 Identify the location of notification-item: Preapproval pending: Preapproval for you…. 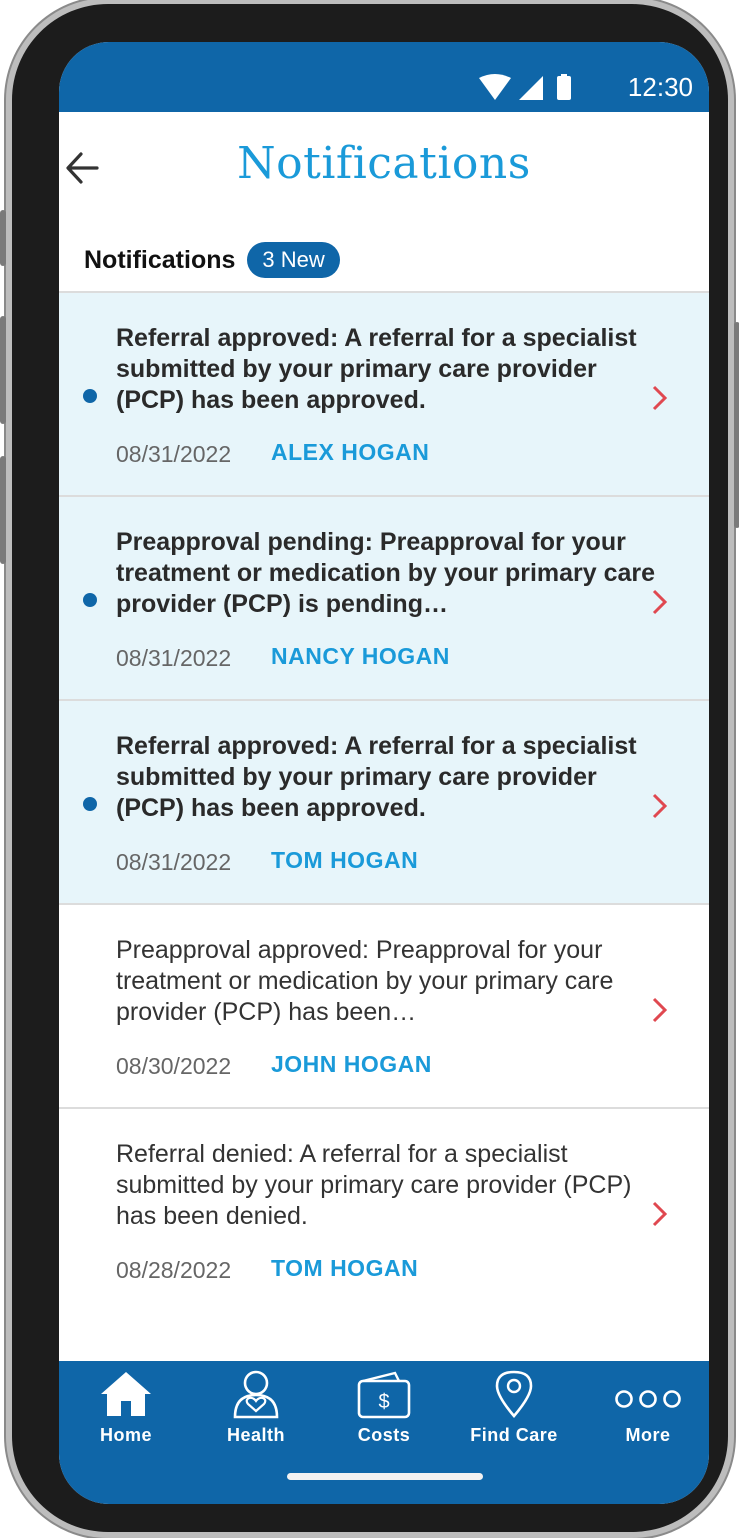
(384, 597).